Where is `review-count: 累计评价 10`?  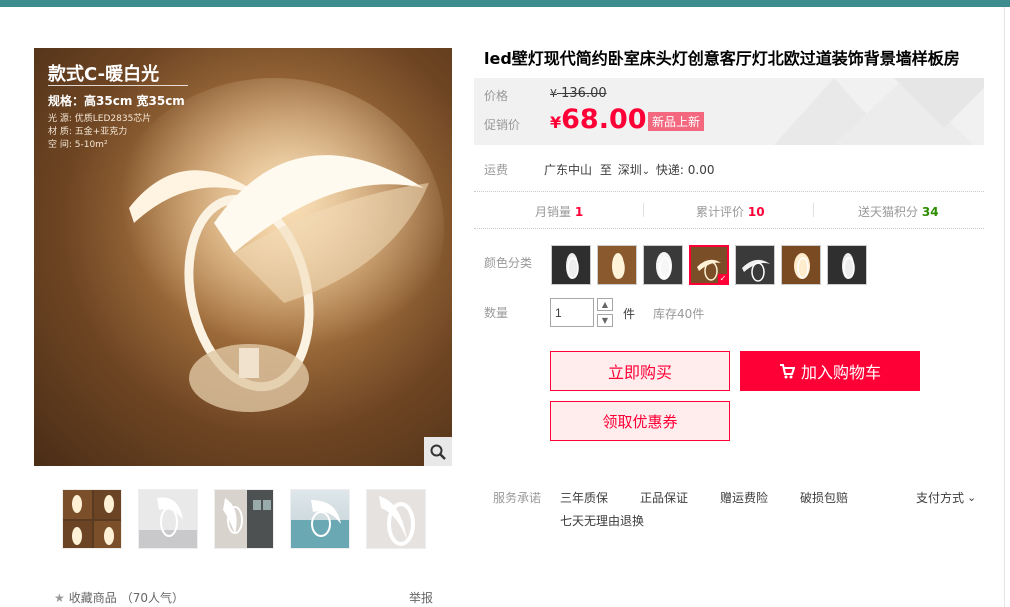
review-count: 累计评价 10 is located at coordinates (730, 211).